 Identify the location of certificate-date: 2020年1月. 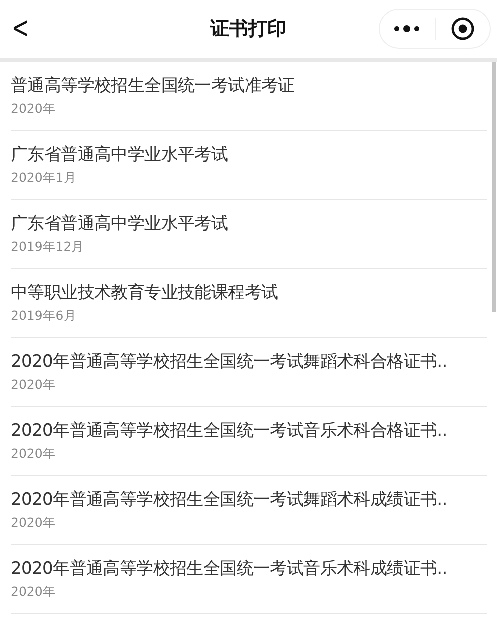
(44, 178).